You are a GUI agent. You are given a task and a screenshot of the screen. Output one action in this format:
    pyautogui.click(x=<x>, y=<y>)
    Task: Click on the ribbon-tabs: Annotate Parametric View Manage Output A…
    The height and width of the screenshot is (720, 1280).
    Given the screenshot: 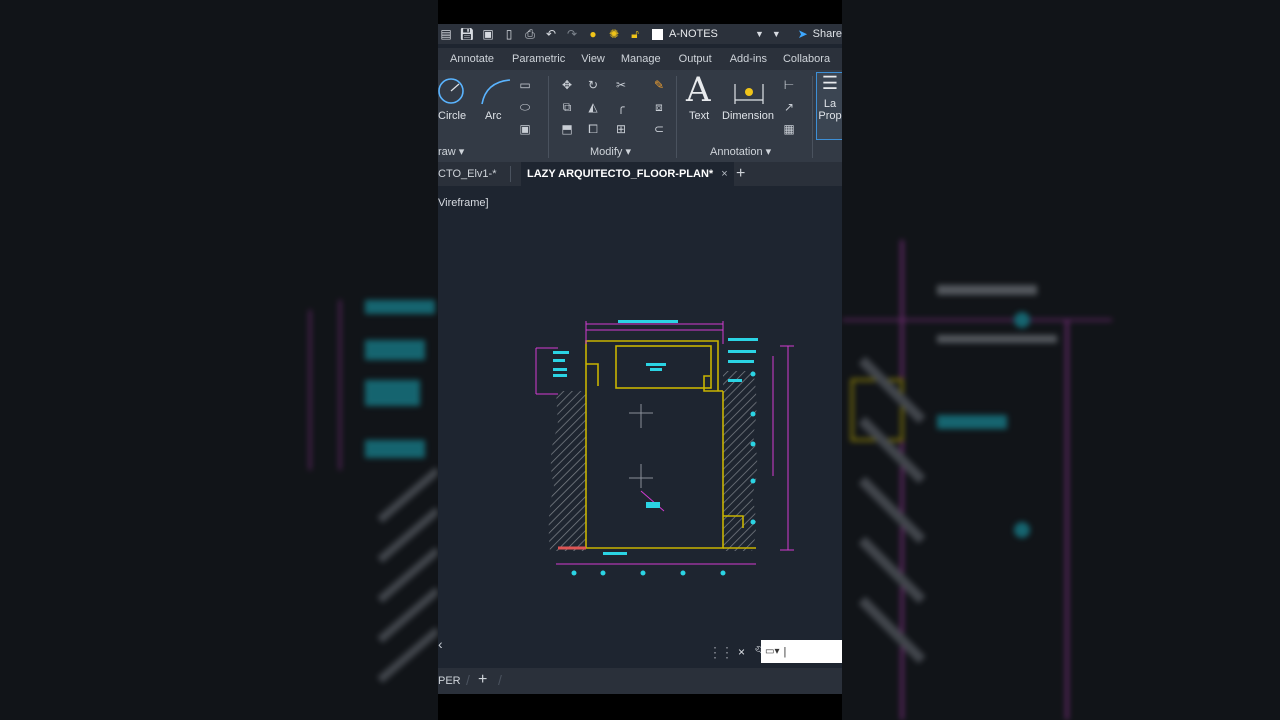 What is the action you would take?
    pyautogui.click(x=640, y=59)
    